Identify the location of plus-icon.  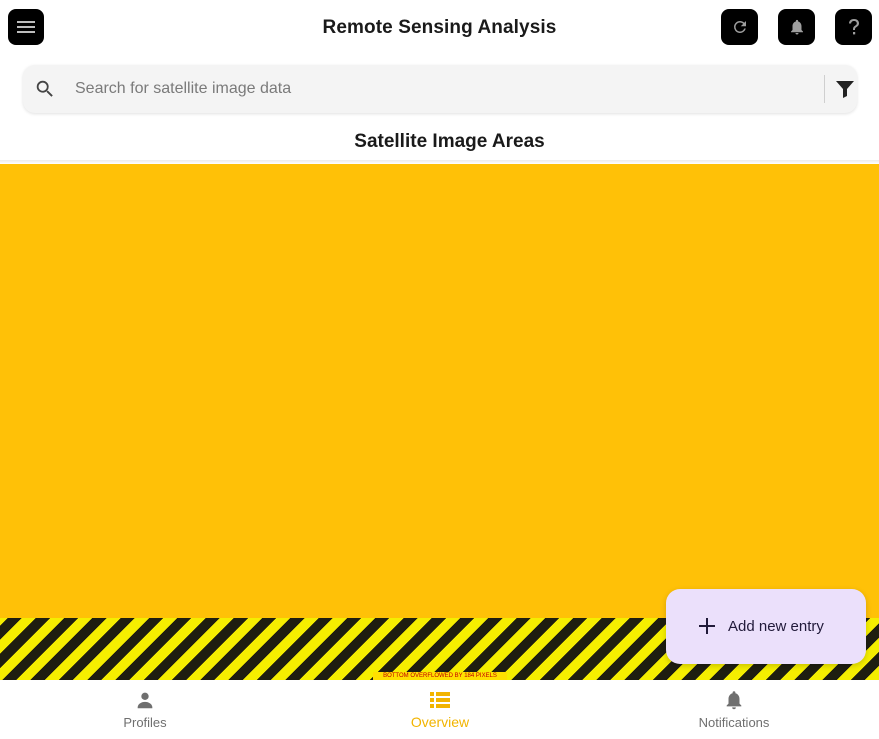
(707, 626).